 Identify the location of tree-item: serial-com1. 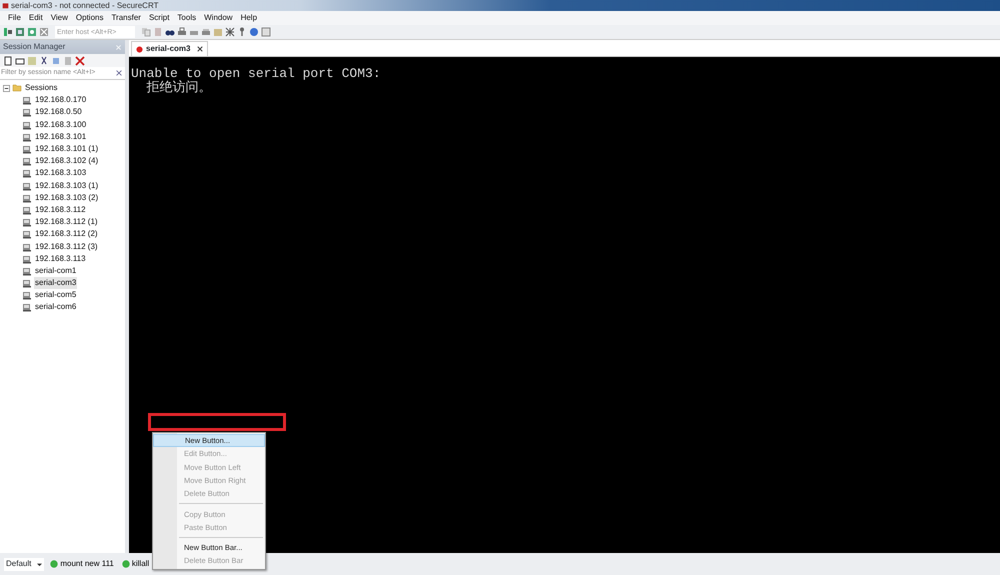
(56, 270).